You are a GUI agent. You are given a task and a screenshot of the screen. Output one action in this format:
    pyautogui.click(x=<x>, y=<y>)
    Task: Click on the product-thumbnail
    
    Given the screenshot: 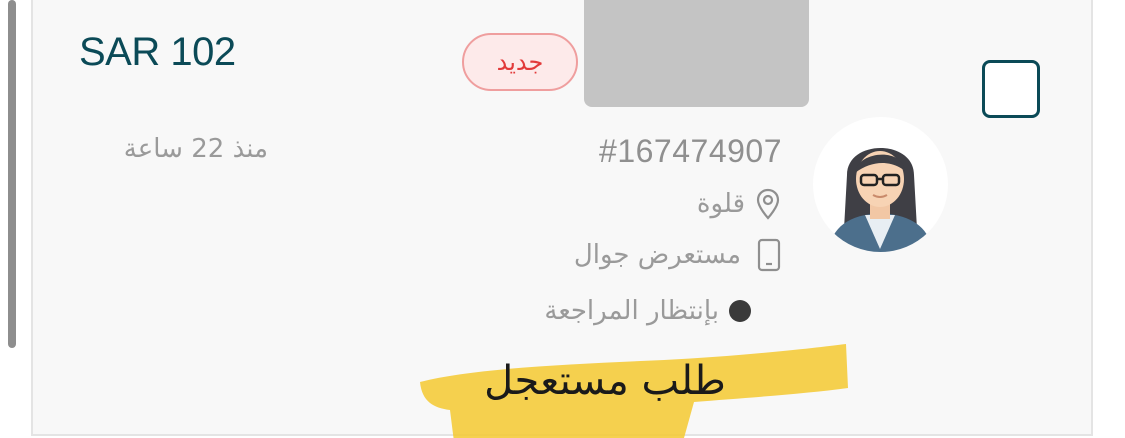 What is the action you would take?
    pyautogui.click(x=696, y=53)
    